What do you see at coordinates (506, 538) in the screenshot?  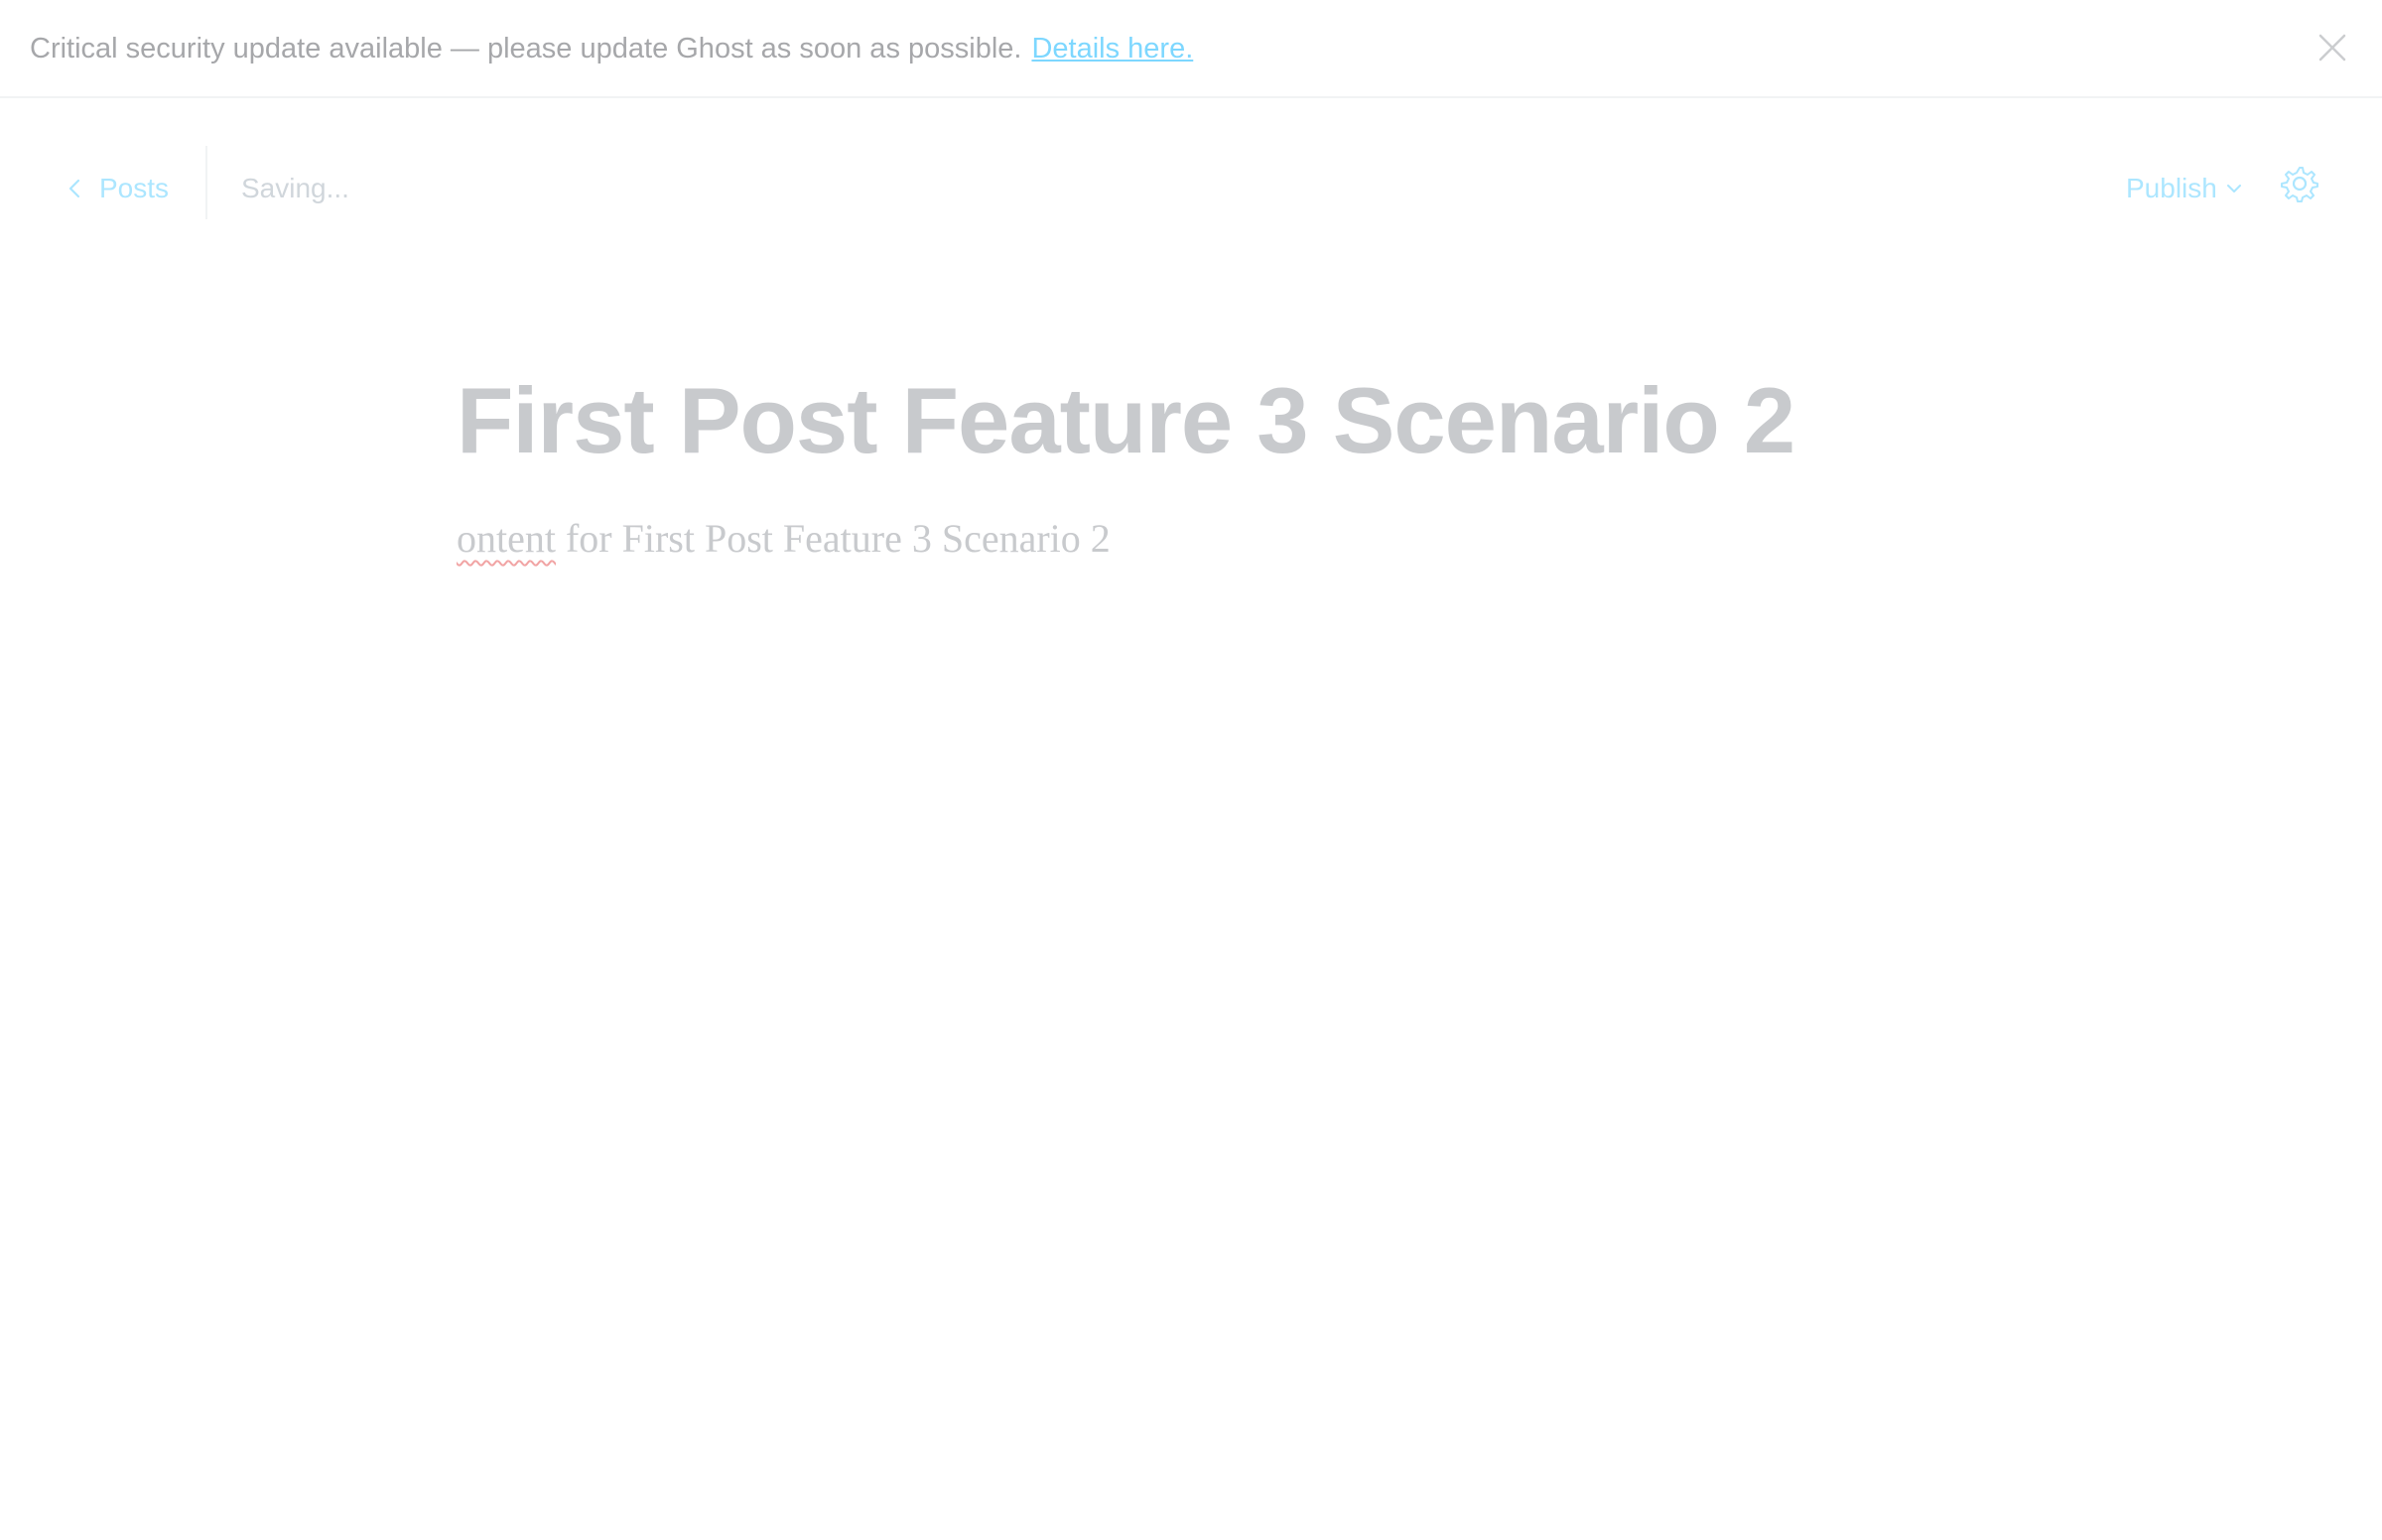 I see `misspelled-word: ontent` at bounding box center [506, 538].